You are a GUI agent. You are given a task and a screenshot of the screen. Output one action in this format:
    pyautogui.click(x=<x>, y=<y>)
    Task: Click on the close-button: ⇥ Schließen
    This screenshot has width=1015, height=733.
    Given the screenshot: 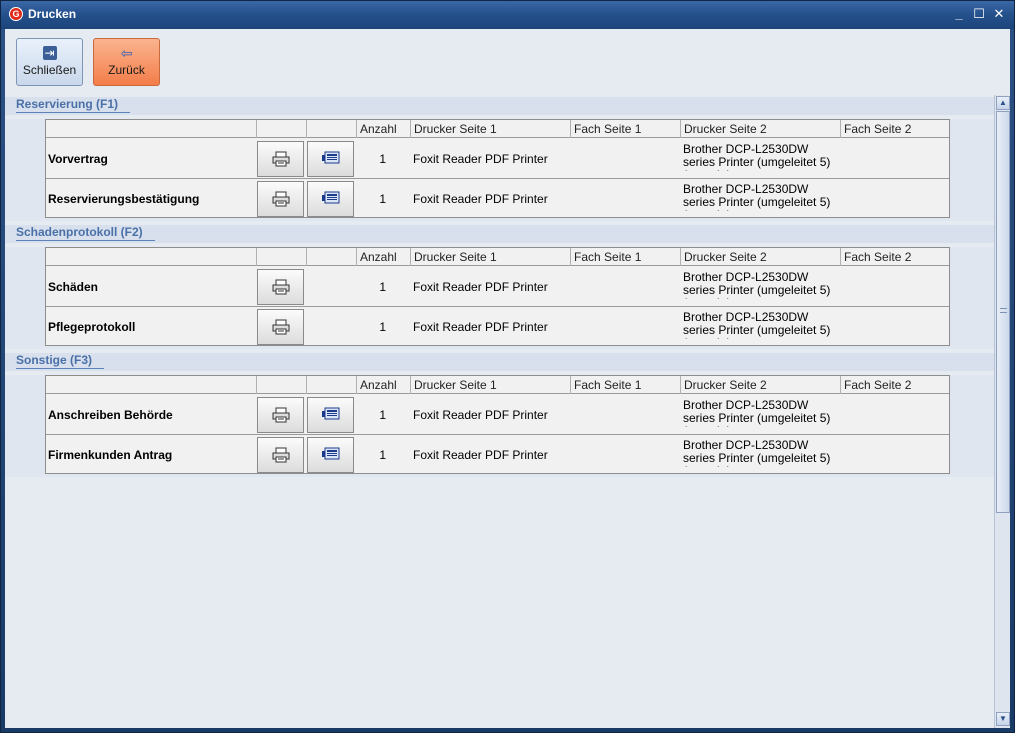 What is the action you would take?
    pyautogui.click(x=49, y=62)
    